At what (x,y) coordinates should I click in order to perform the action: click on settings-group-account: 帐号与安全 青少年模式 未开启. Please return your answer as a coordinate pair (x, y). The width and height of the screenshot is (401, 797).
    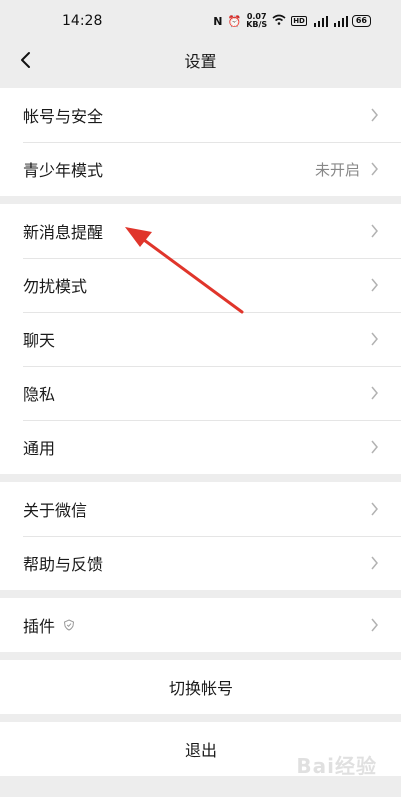
    Looking at the image, I should click on (200, 142).